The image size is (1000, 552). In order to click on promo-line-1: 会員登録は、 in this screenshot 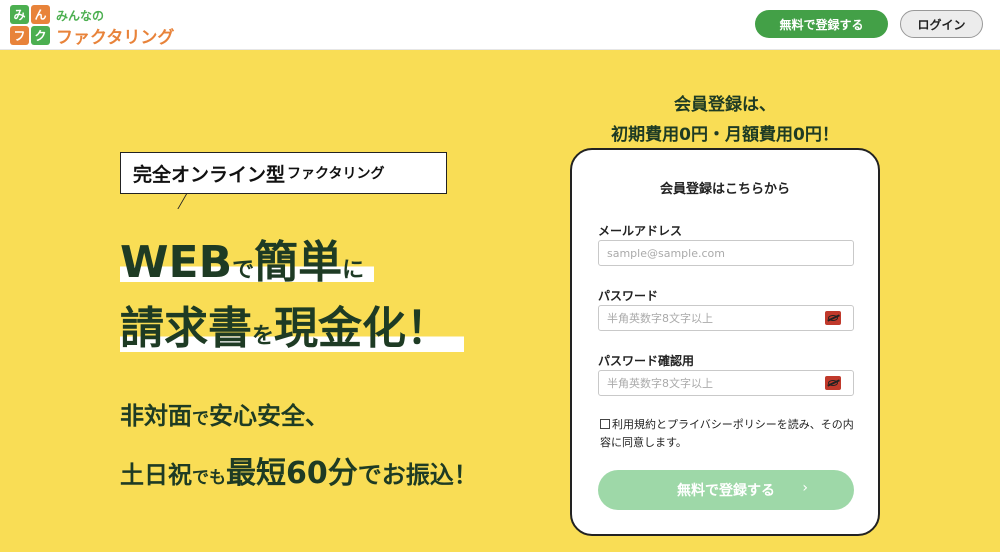, I will do `click(725, 105)`.